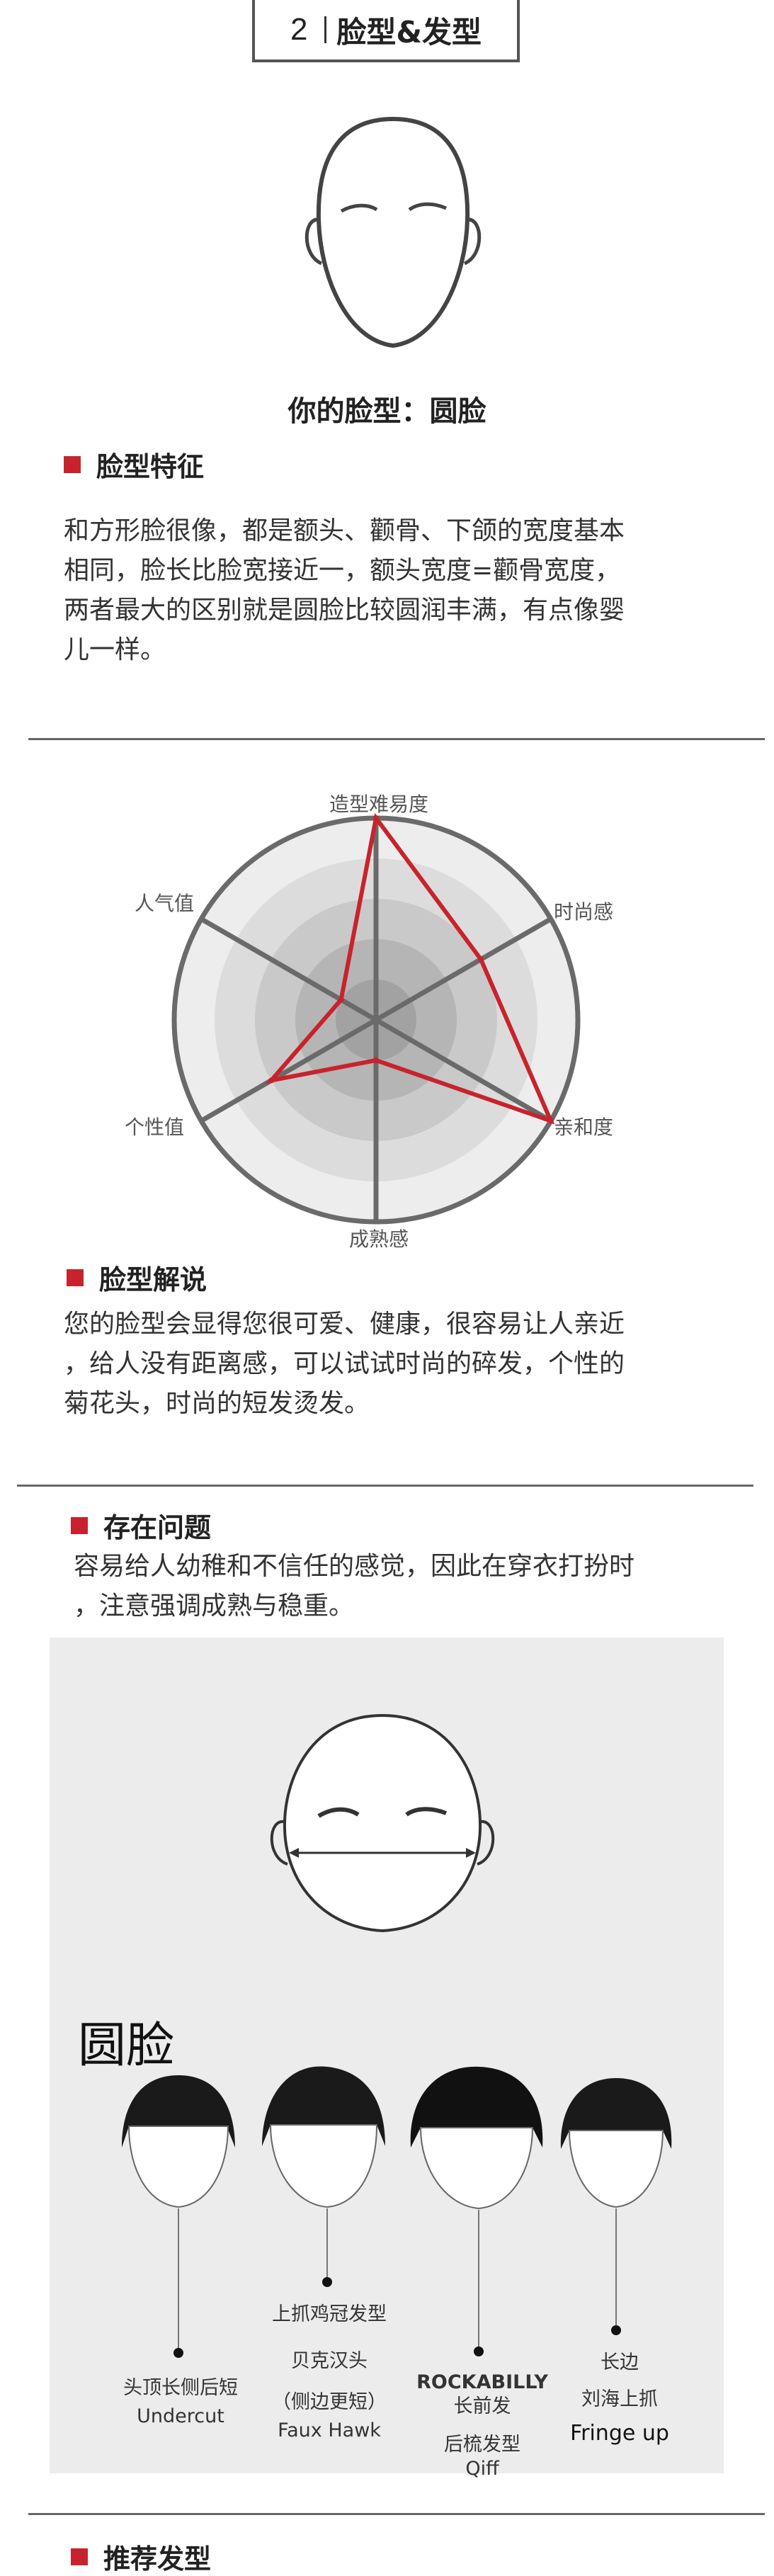  I want to click on caption-line: 上抓鸡冠发型, so click(329, 2314).